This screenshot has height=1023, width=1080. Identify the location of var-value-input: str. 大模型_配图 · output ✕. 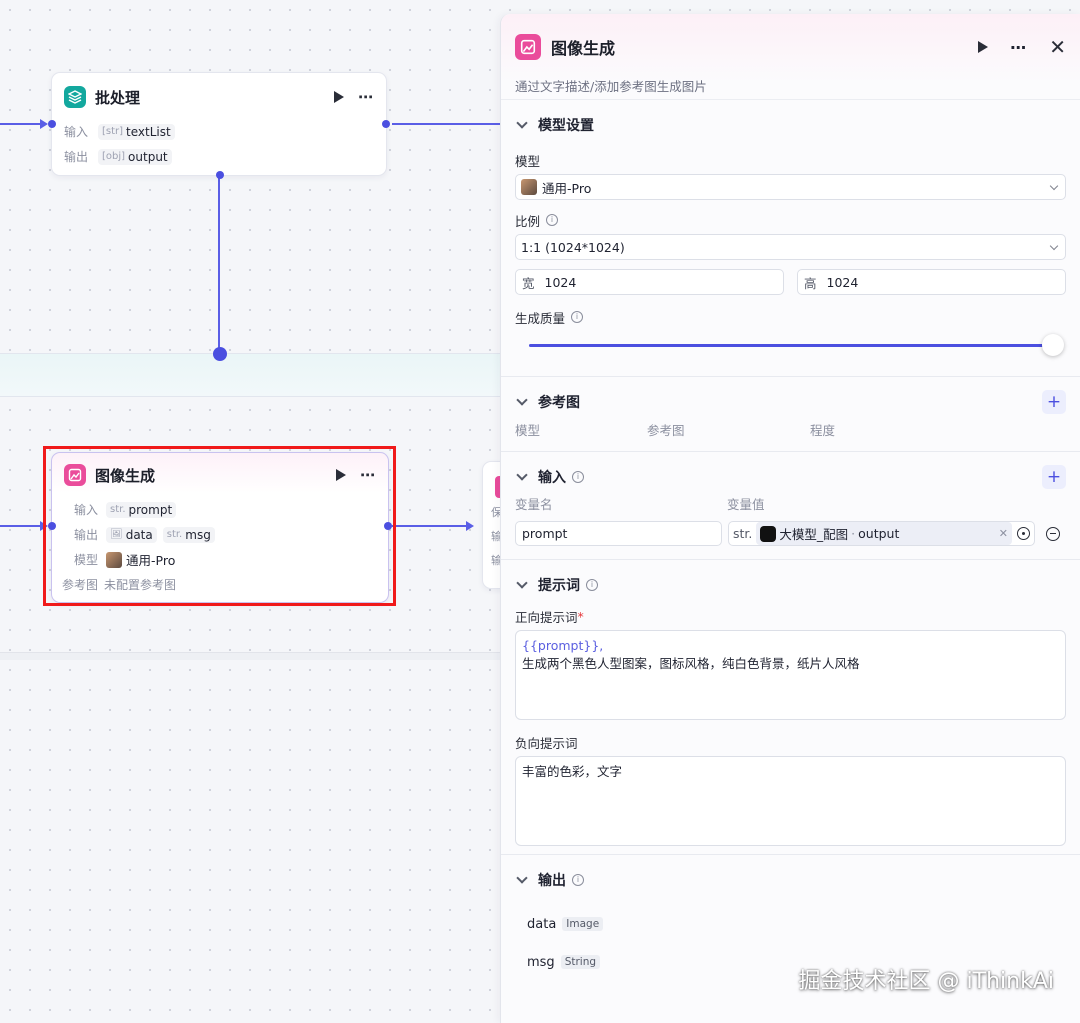
(881, 533).